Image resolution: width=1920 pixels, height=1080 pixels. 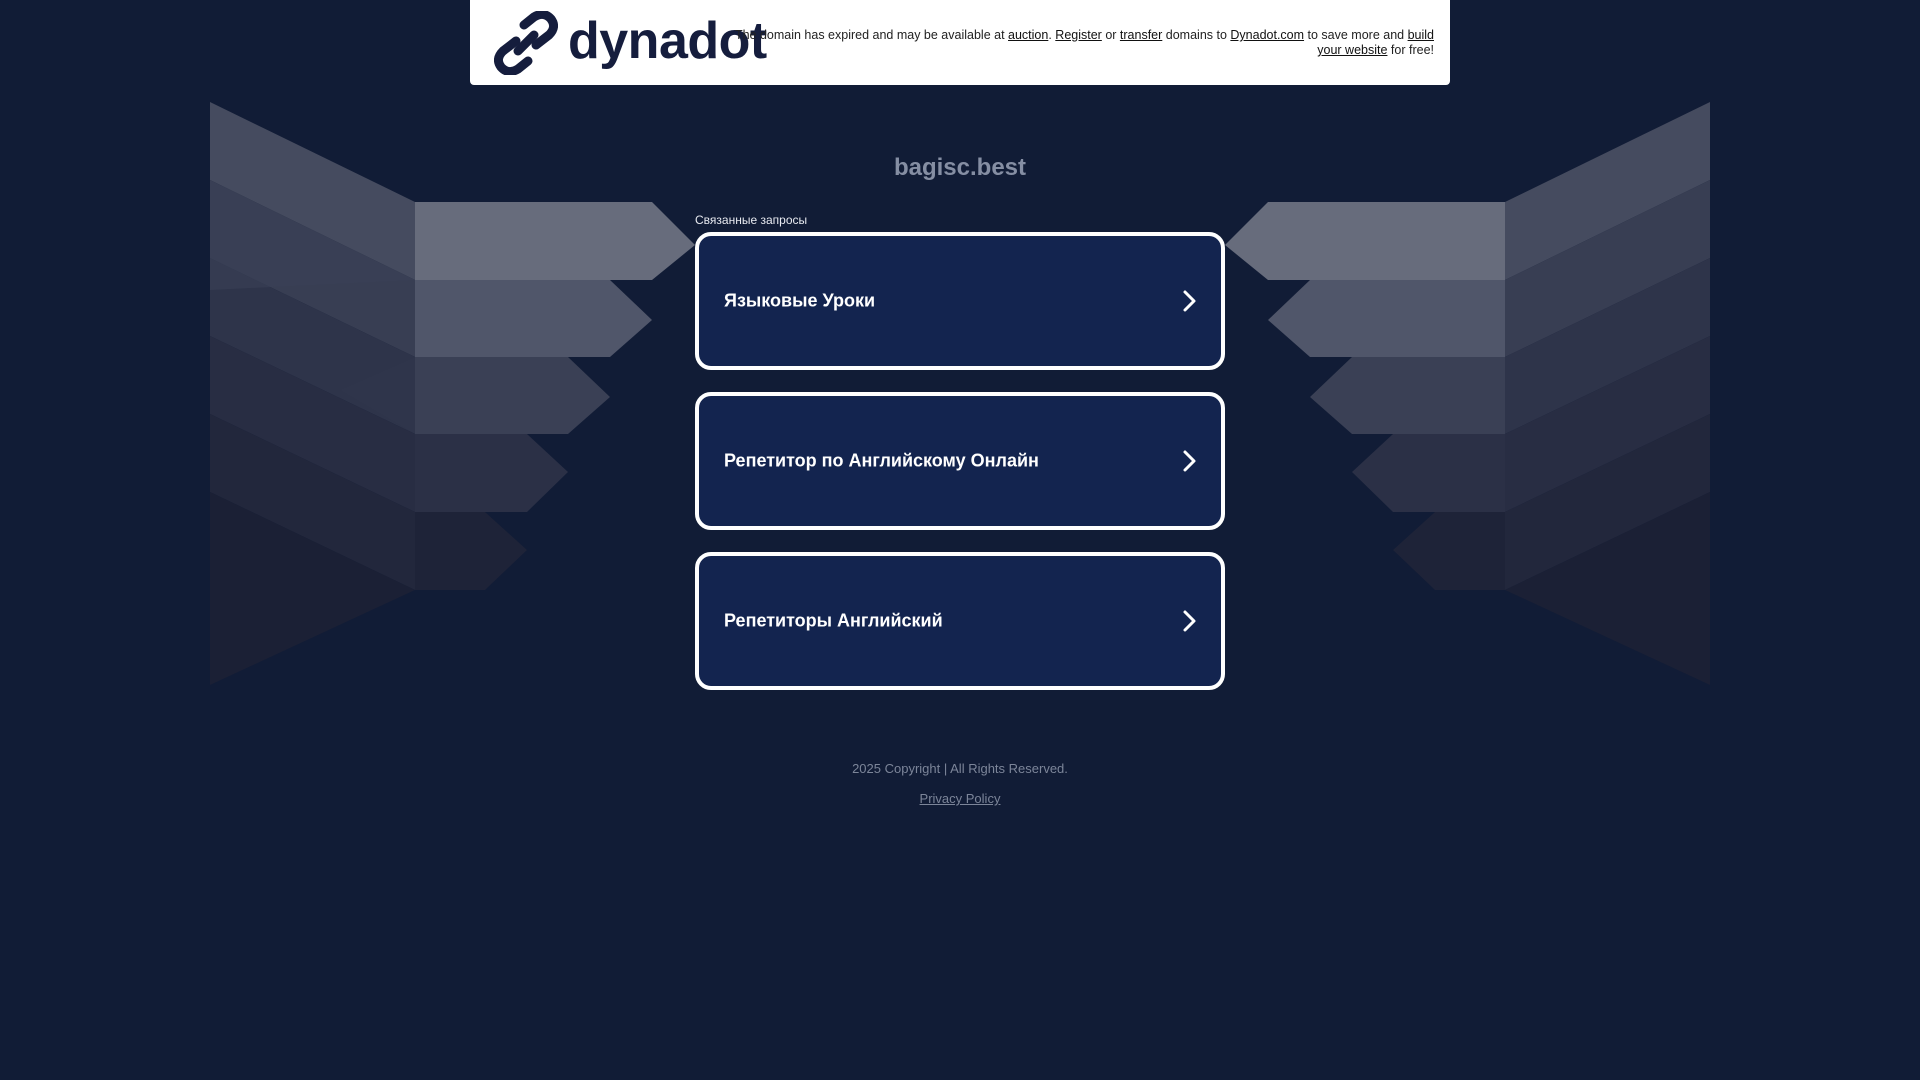 What do you see at coordinates (1141, 35) in the screenshot?
I see `transfer-link: transfer` at bounding box center [1141, 35].